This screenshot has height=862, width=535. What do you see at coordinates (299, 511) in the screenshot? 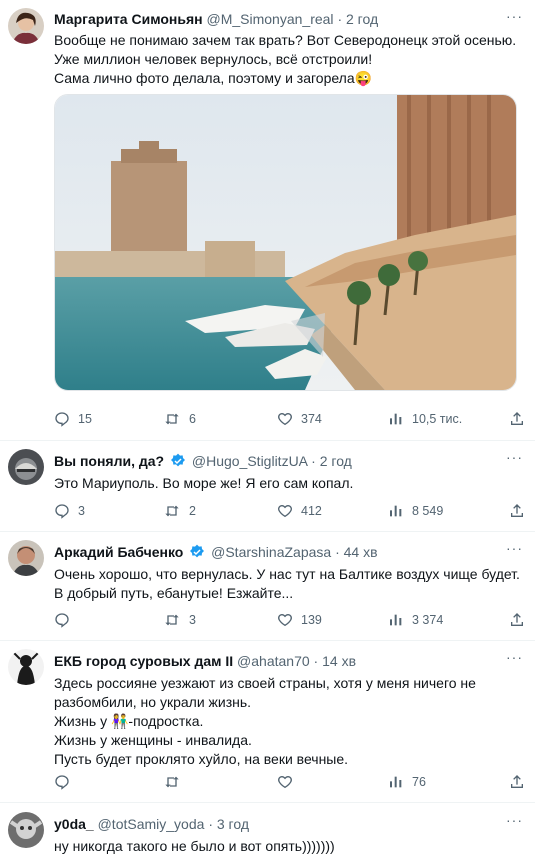
I see `like-button: 412` at bounding box center [299, 511].